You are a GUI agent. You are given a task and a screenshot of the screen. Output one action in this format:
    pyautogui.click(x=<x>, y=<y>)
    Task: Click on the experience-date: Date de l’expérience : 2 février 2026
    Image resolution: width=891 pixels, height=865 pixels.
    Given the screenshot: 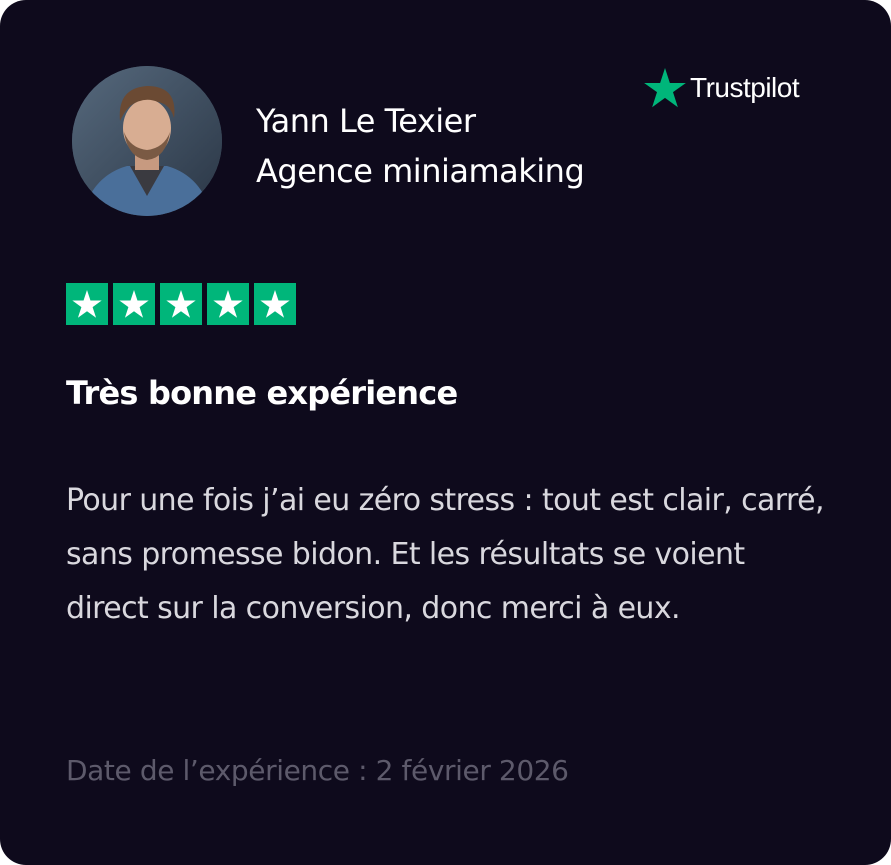 What is the action you would take?
    pyautogui.click(x=317, y=770)
    